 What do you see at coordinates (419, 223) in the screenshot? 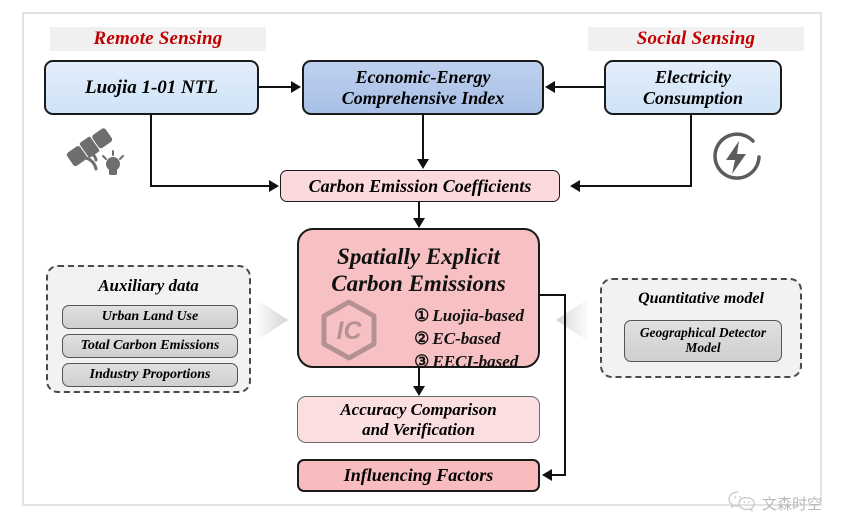
I see `arrowhead-coefficients-to-central` at bounding box center [419, 223].